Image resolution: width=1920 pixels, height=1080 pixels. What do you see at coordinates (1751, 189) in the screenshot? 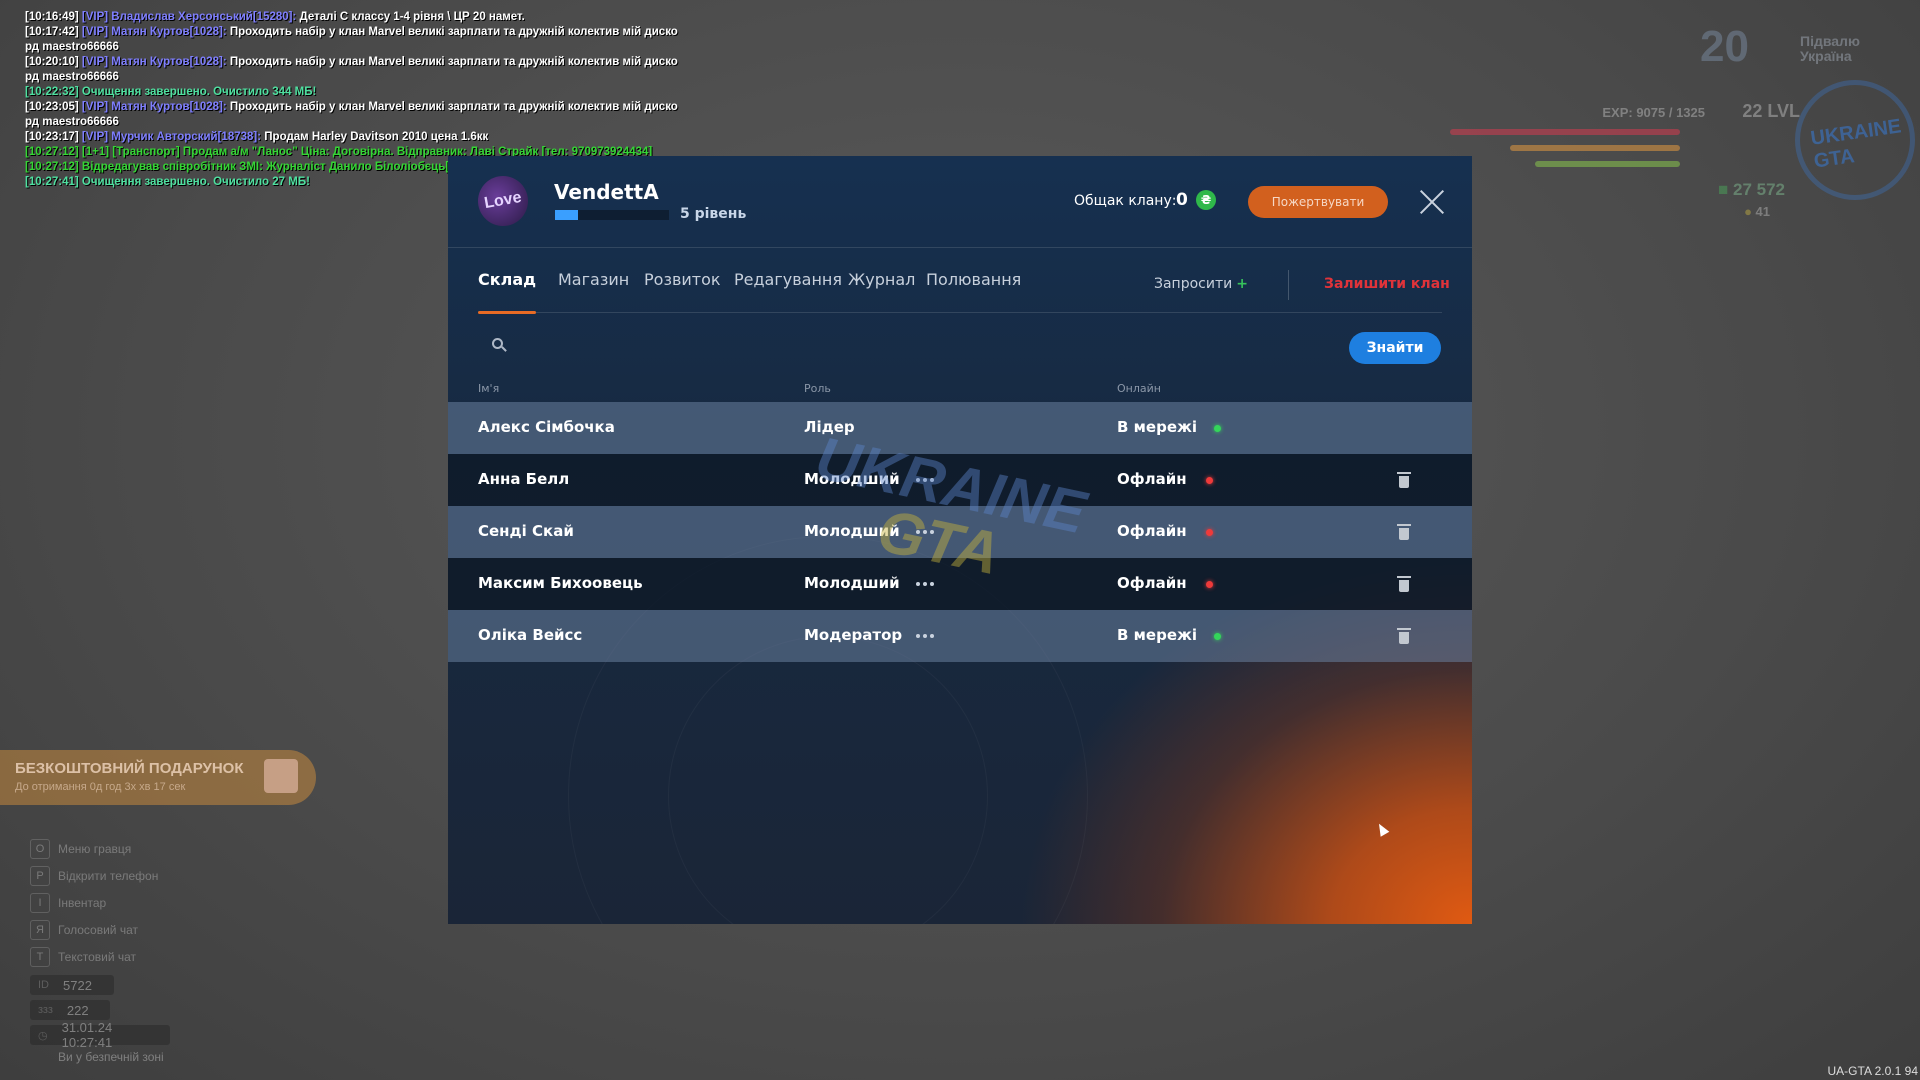
I see `money-display: ■ 27 572` at bounding box center [1751, 189].